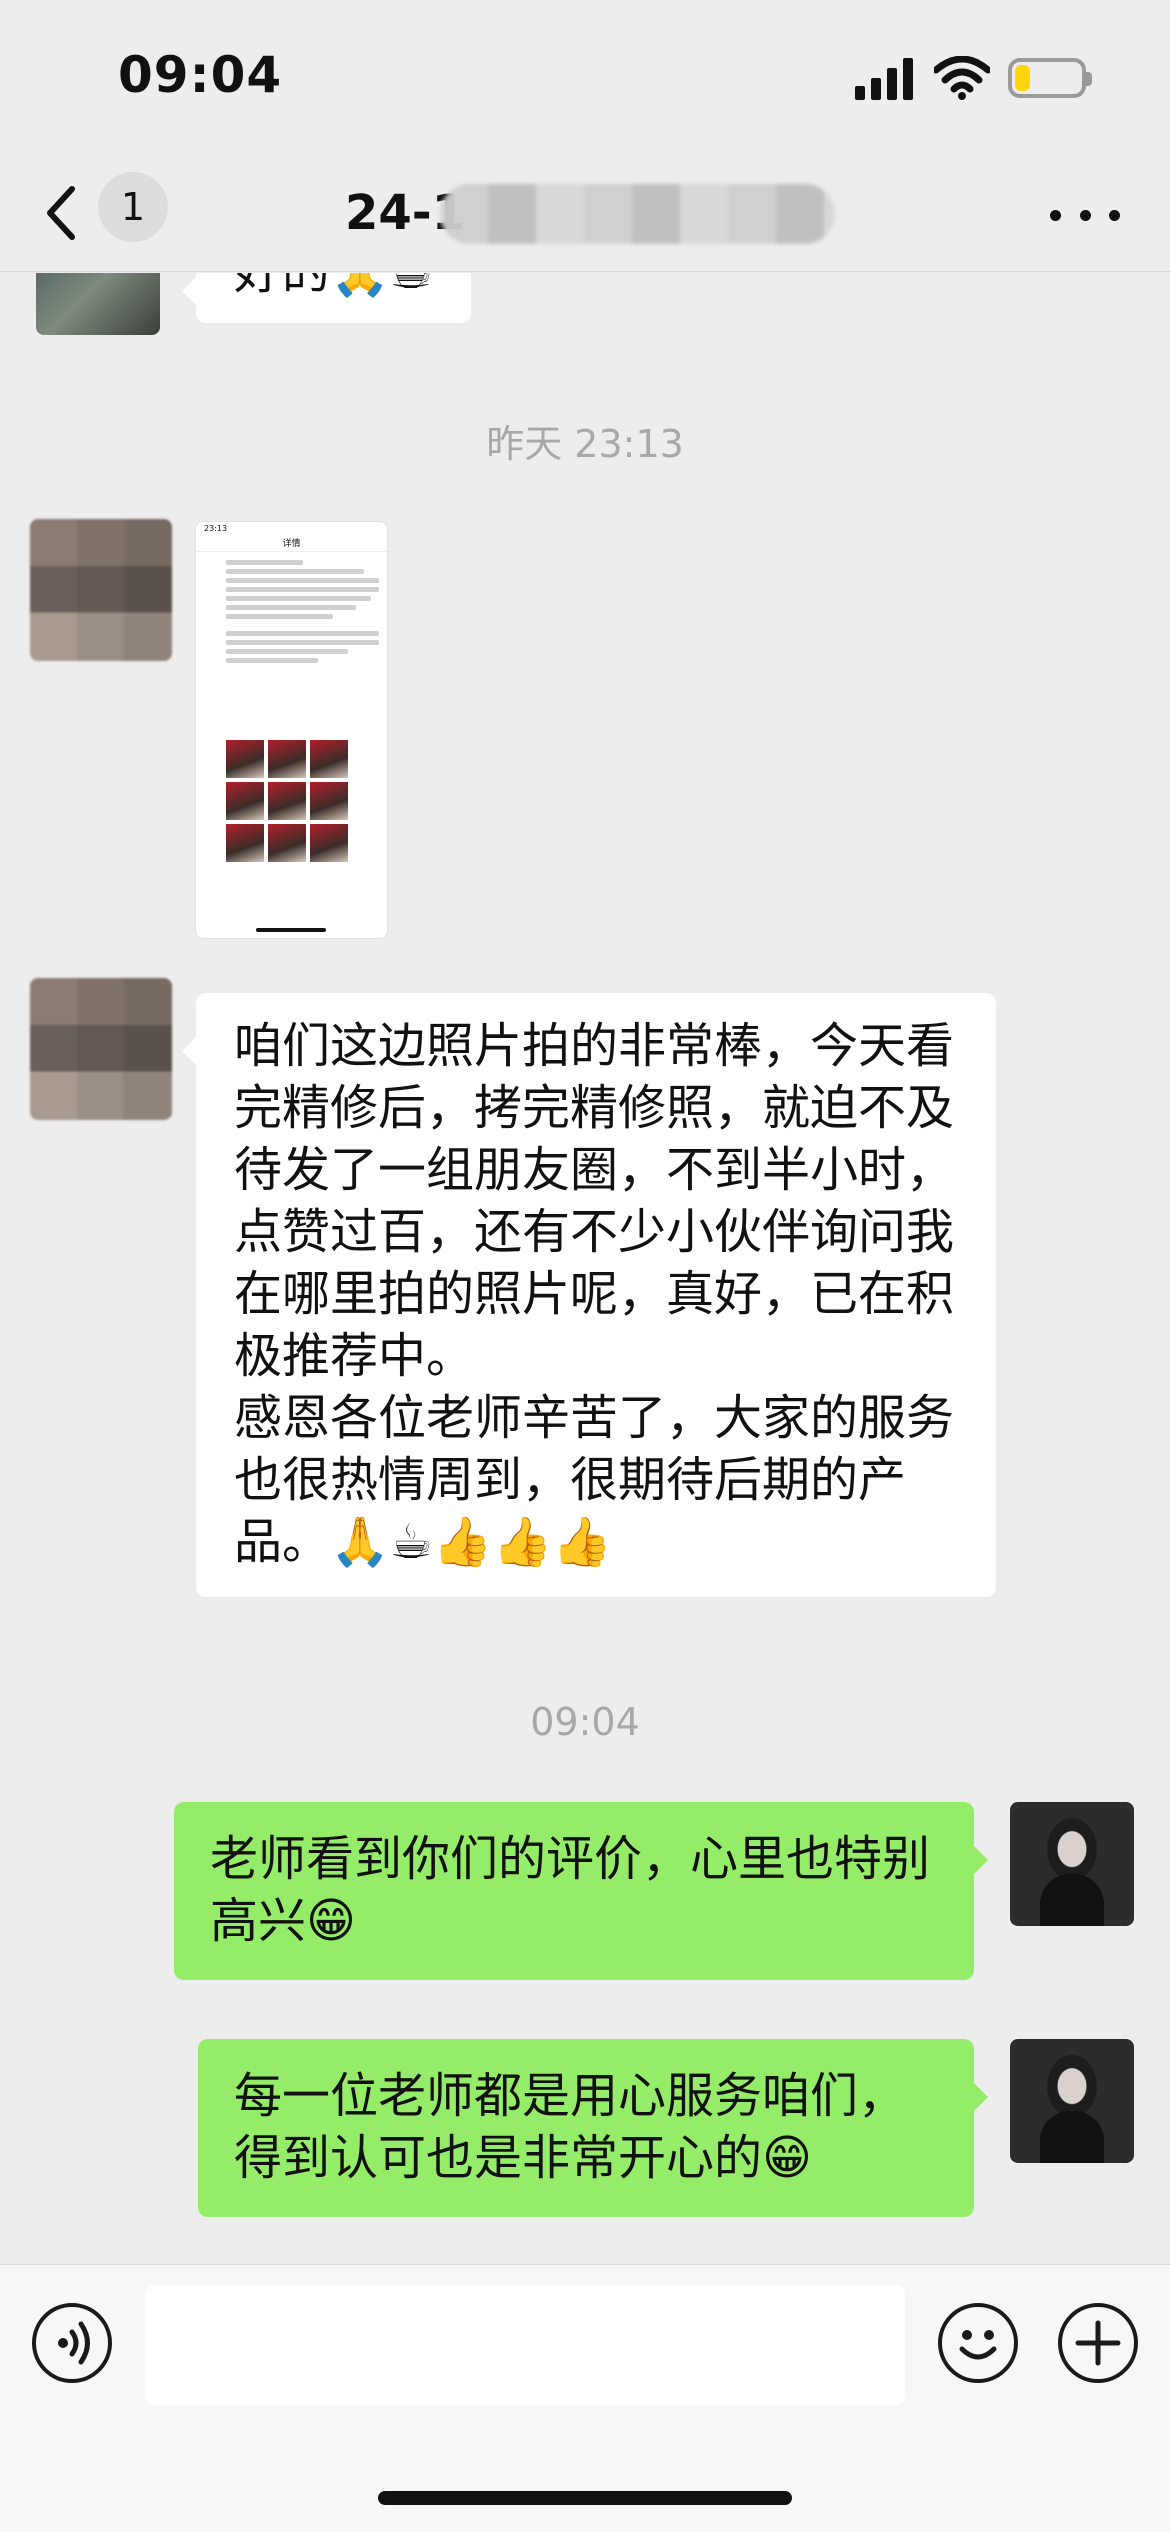 This screenshot has height=2532, width=1170. Describe the element at coordinates (525, 2345) in the screenshot. I see `message-input` at that location.